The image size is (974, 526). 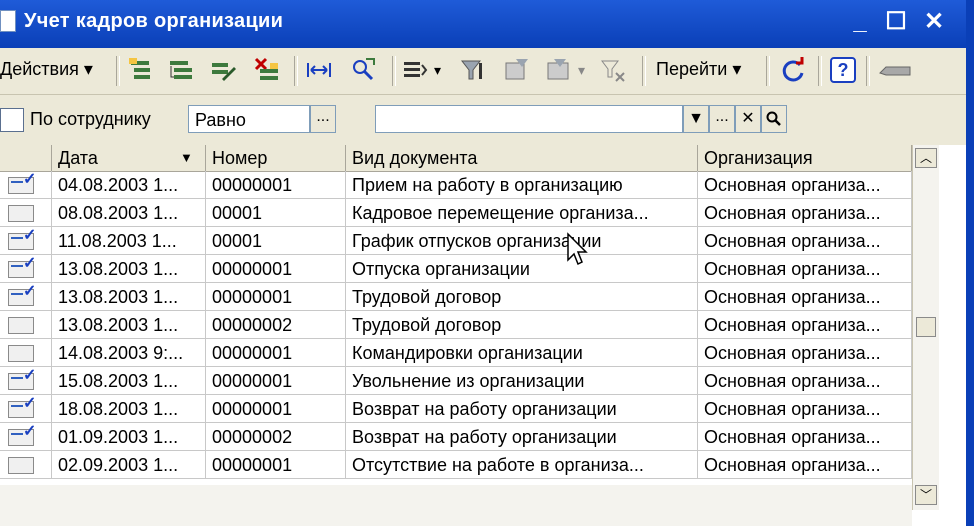 What do you see at coordinates (415, 70) in the screenshot?
I see `list-options-icon` at bounding box center [415, 70].